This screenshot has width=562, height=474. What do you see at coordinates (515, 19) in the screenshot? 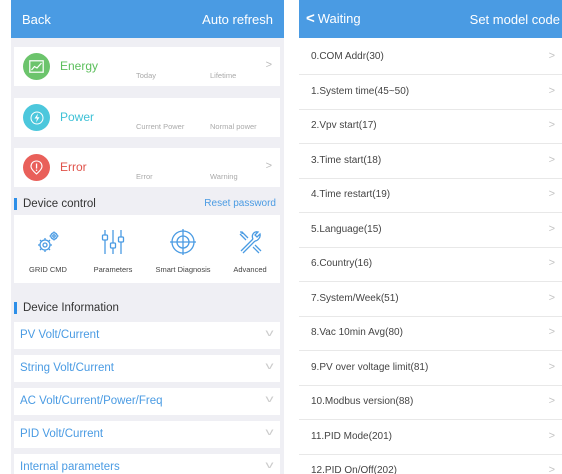
I see `set-model-code-button: Set model code` at bounding box center [515, 19].